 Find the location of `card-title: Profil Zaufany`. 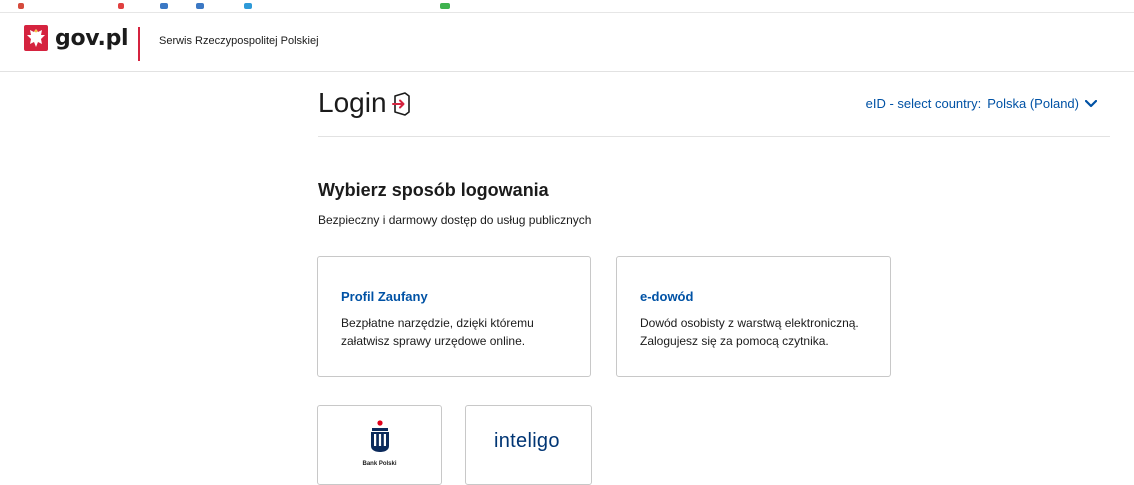

card-title: Profil Zaufany is located at coordinates (384, 296).